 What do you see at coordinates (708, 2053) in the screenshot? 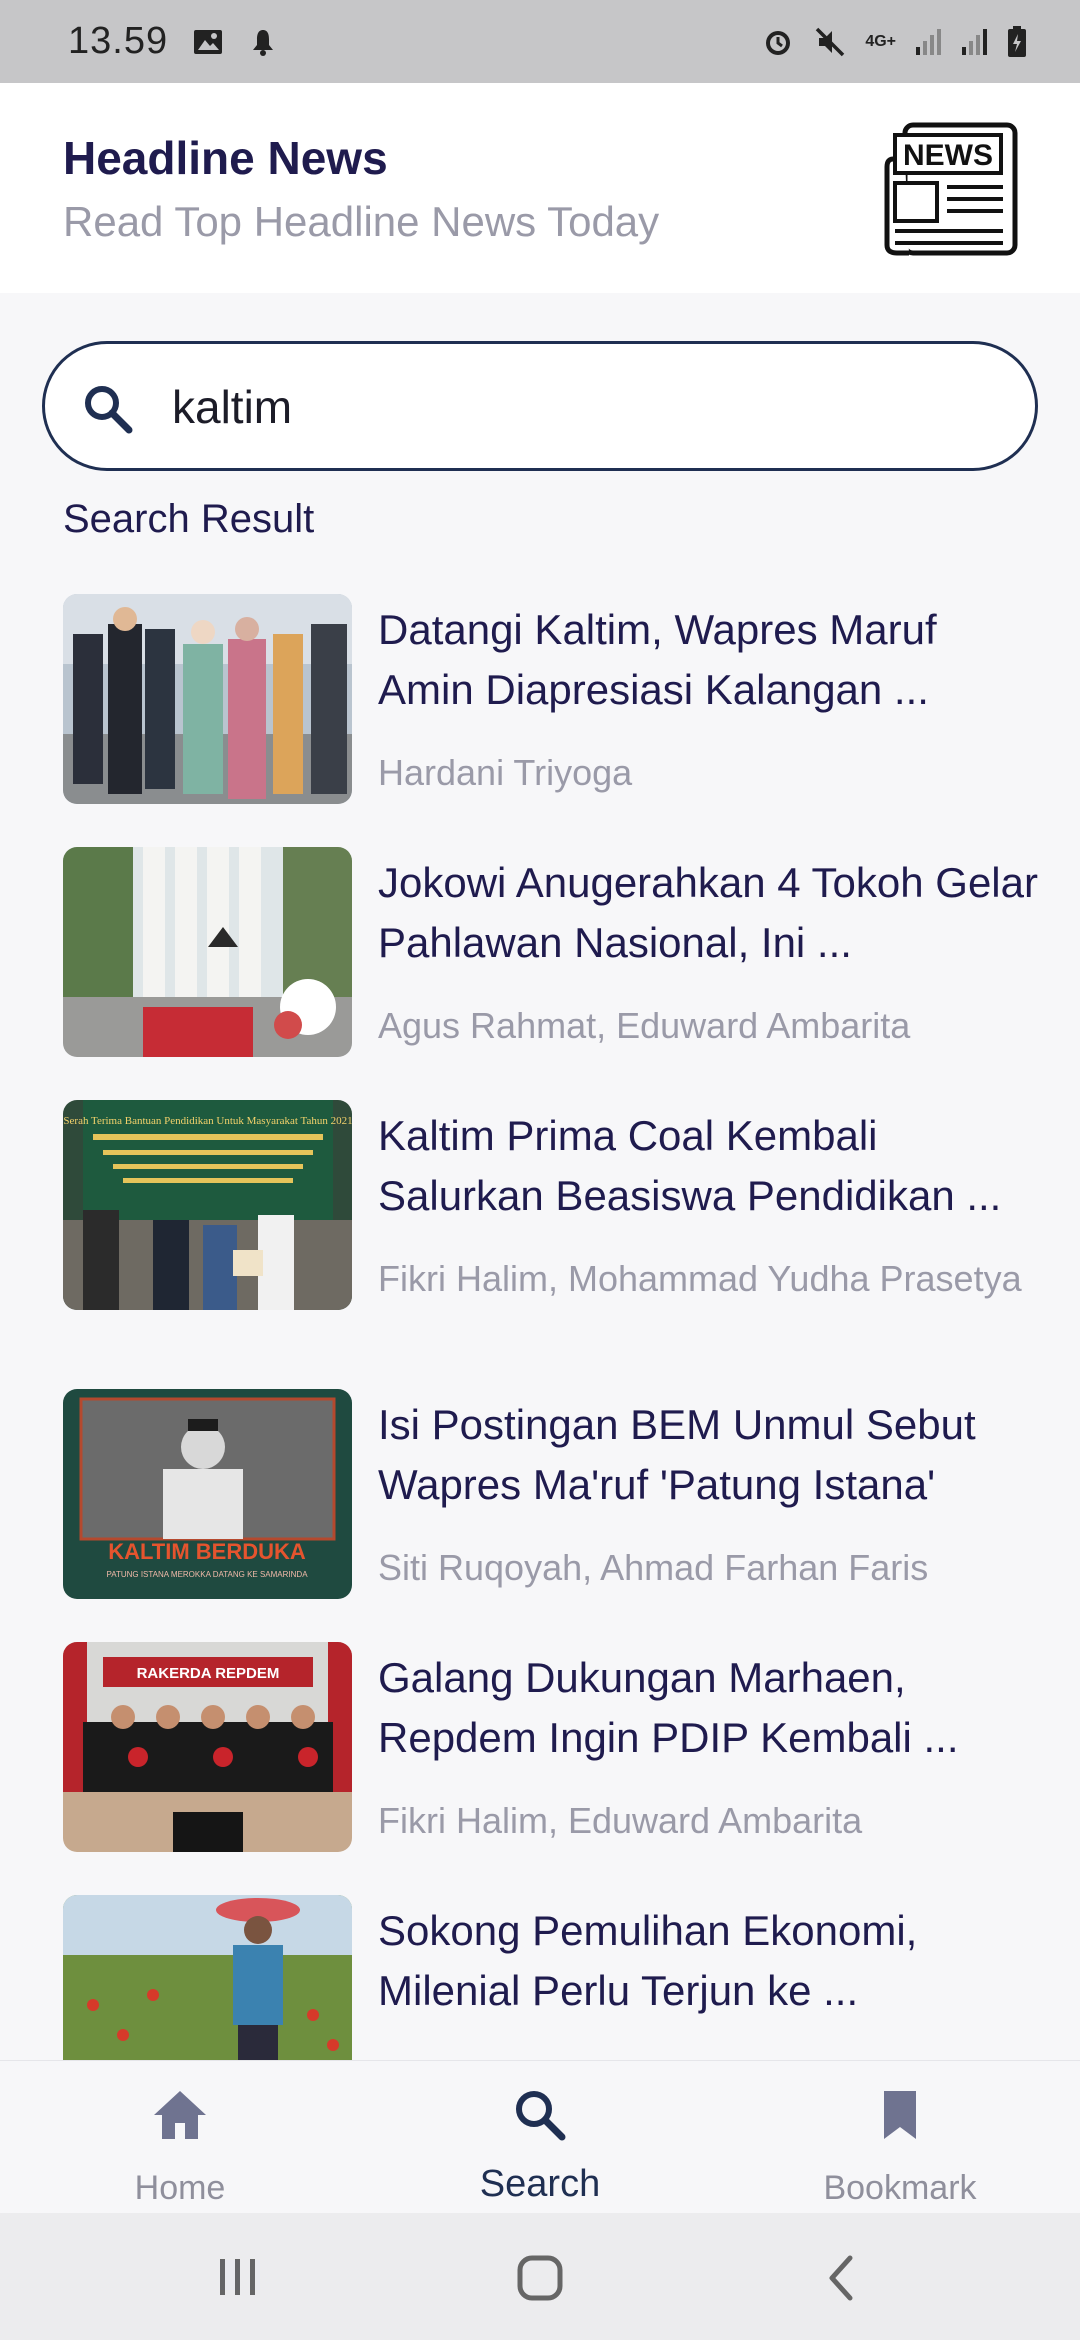
I see `article-author: Fikri Halim` at bounding box center [708, 2053].